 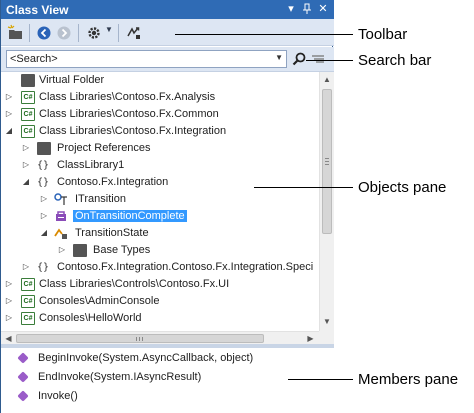 What do you see at coordinates (329, 60) in the screenshot?
I see `callout-line-search` at bounding box center [329, 60].